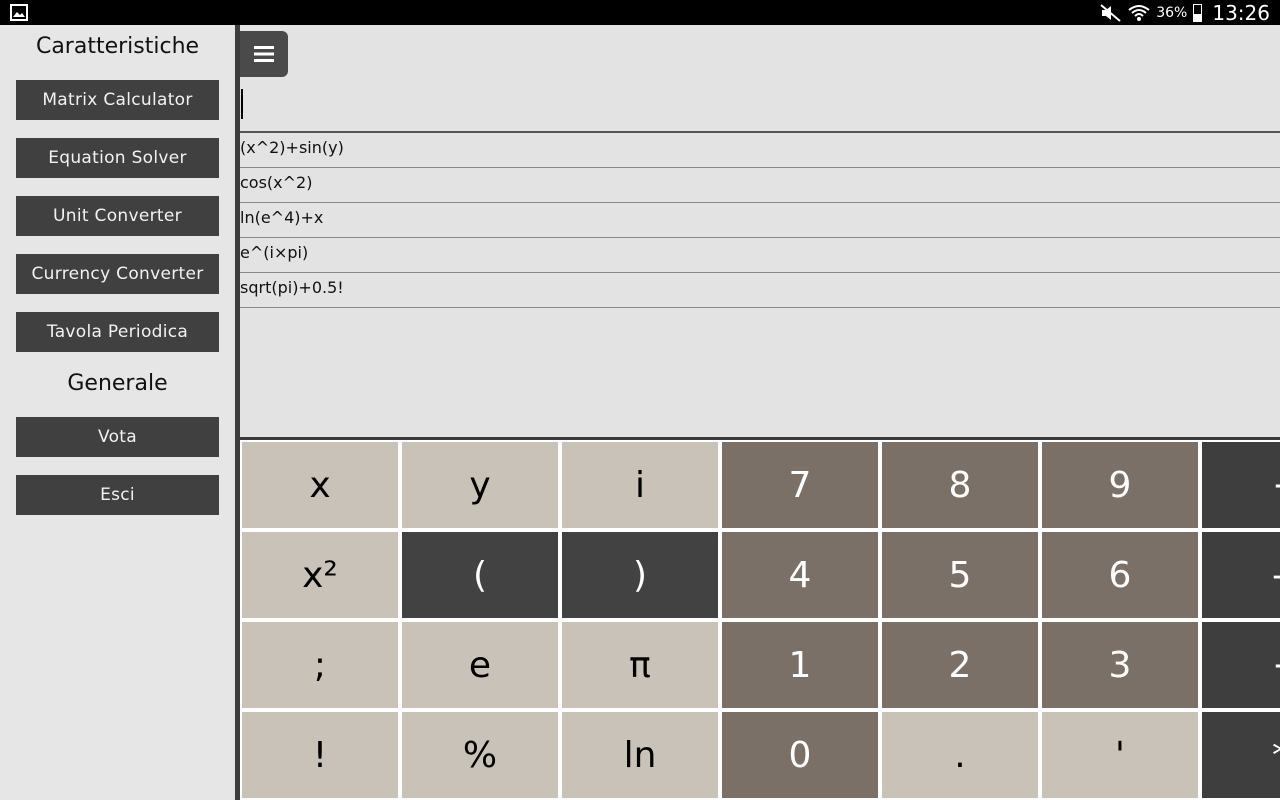  I want to click on key-minus: -, so click(1241, 575).